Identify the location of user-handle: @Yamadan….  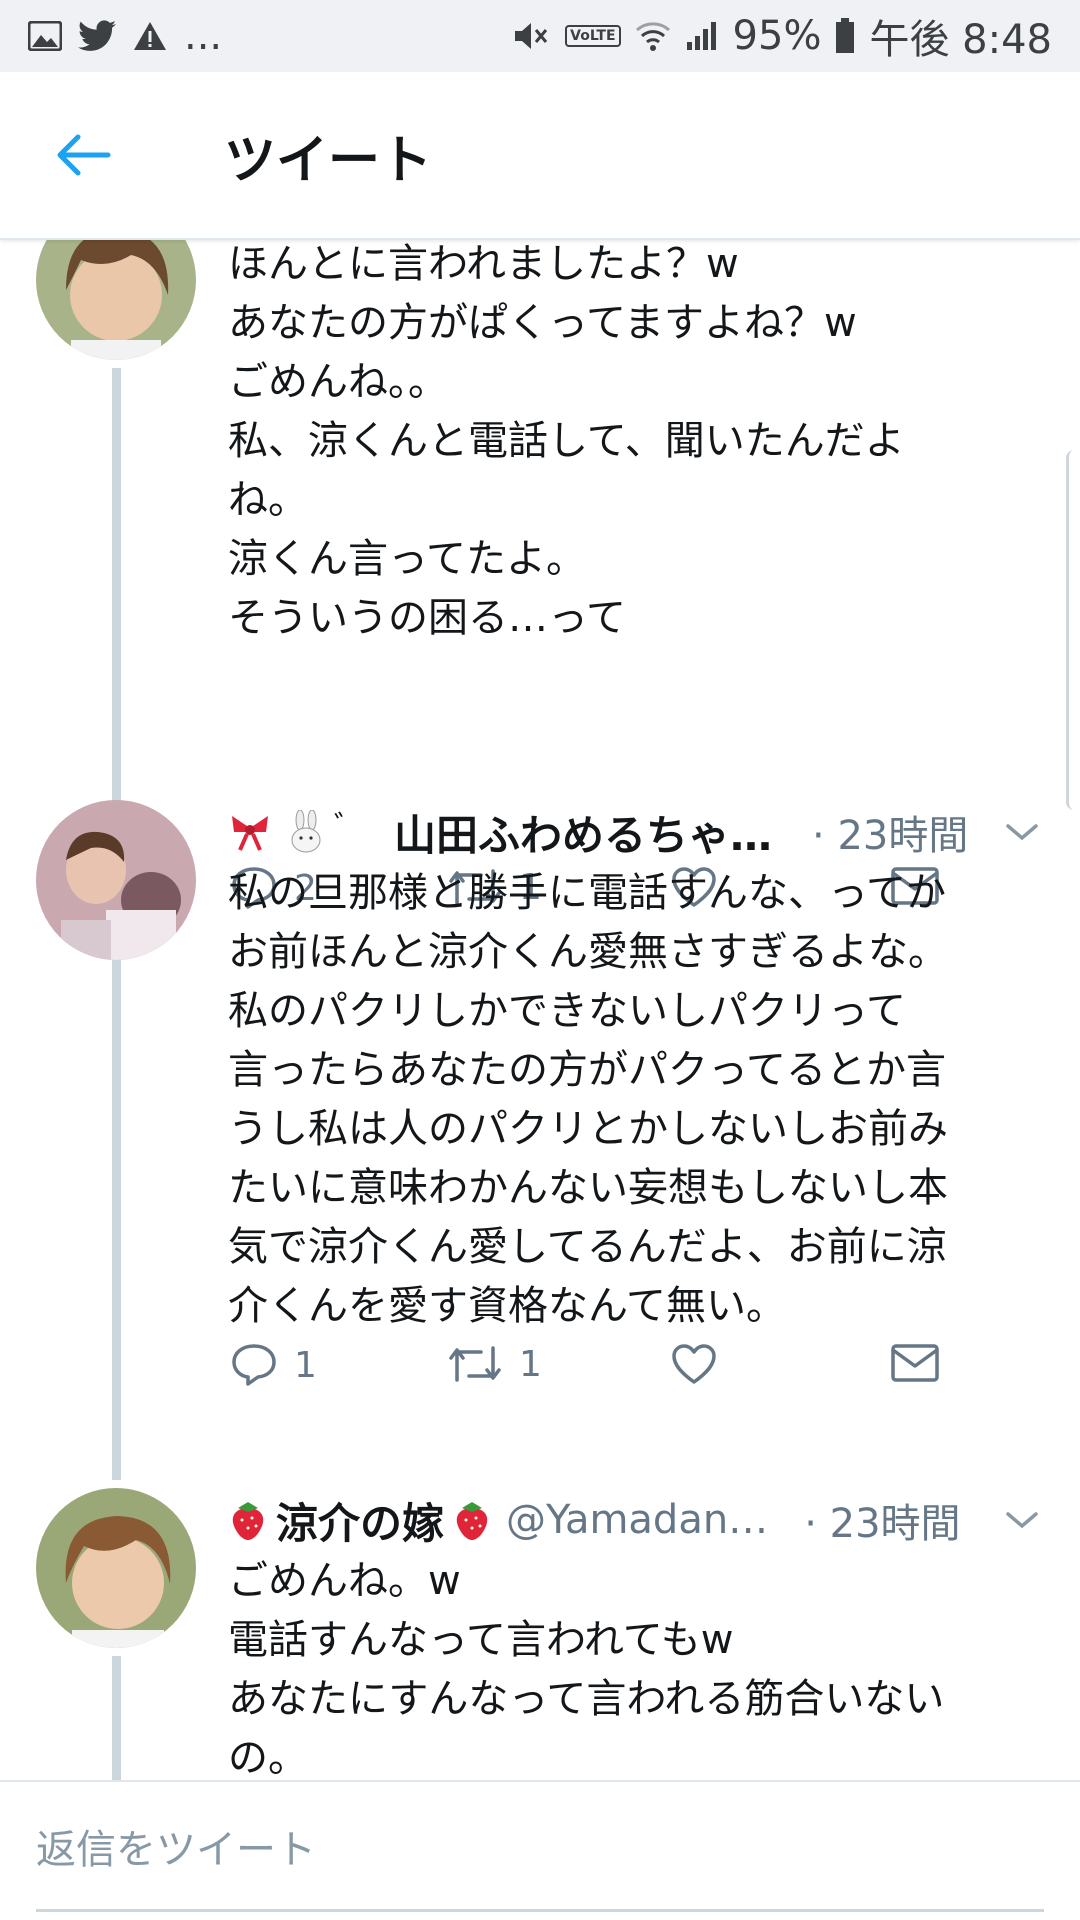
(637, 1520).